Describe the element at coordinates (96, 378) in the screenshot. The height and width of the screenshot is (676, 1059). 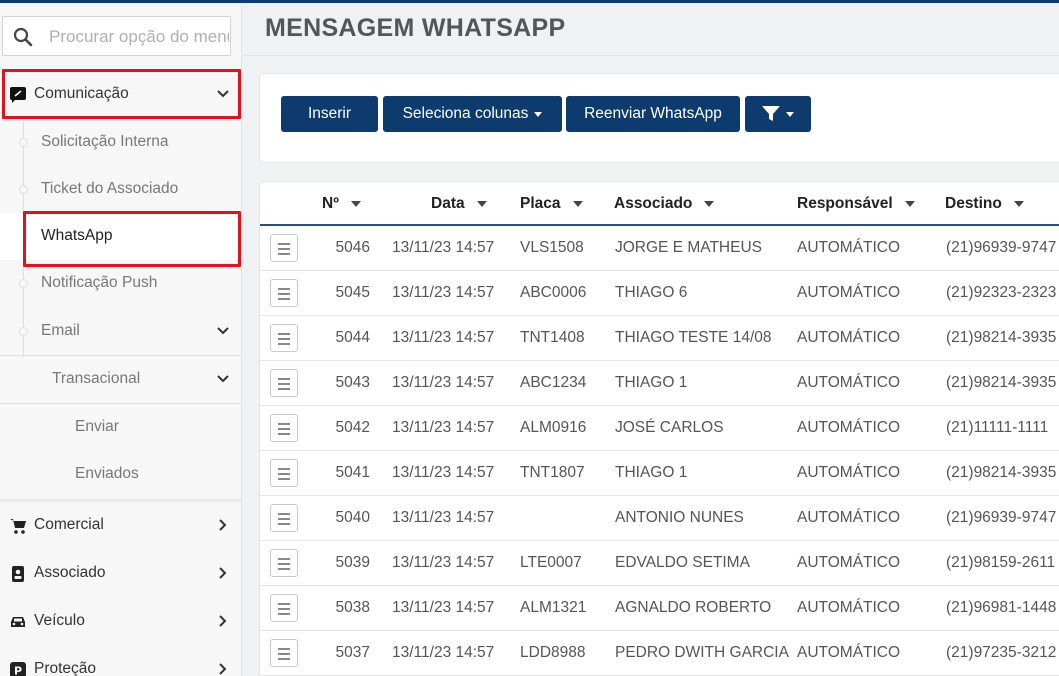
I see `sidebar-item-label: Transacional` at that location.